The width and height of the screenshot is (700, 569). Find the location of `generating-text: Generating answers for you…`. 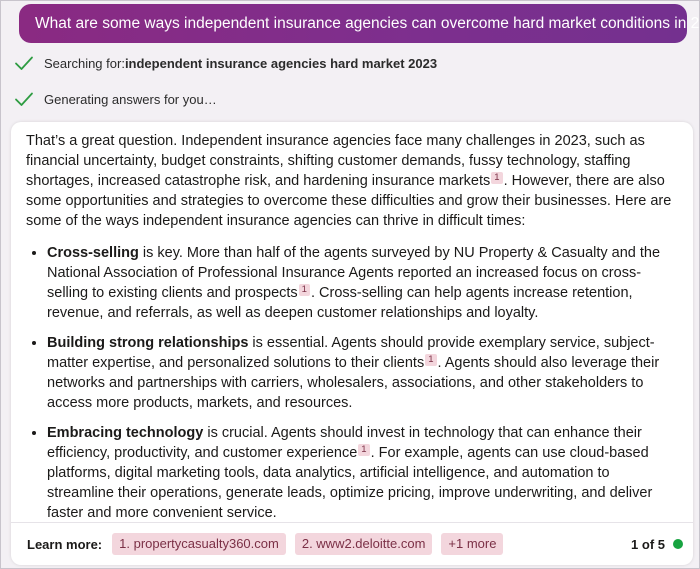

generating-text: Generating answers for you… is located at coordinates (130, 99).